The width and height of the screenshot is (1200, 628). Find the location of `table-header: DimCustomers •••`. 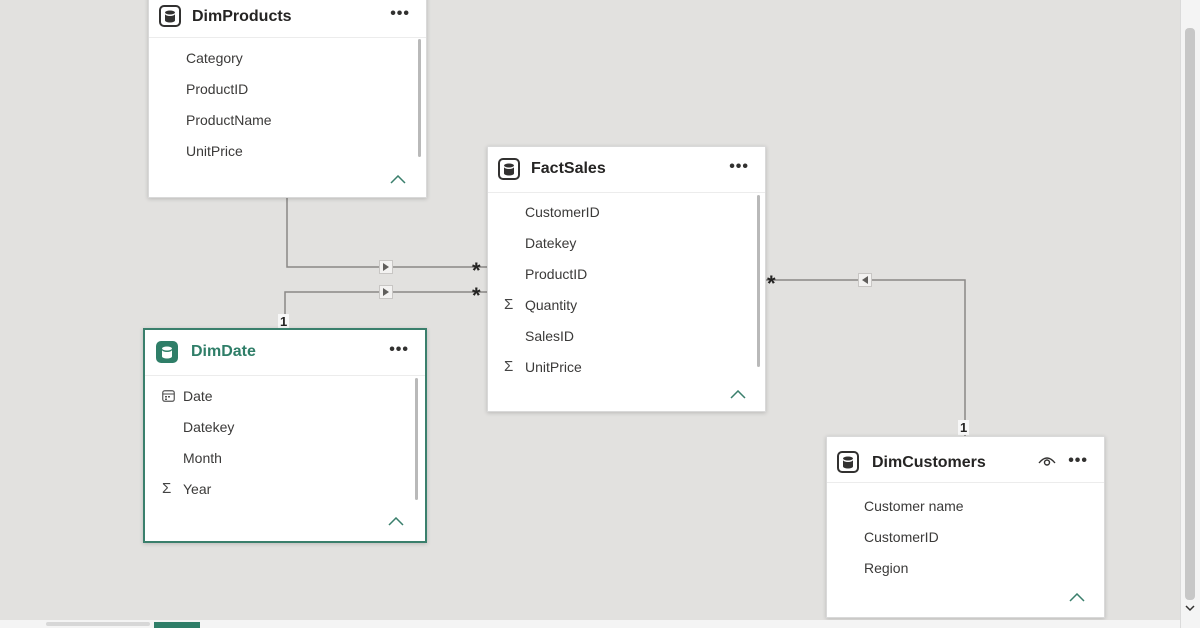

table-header: DimCustomers ••• is located at coordinates (965, 460).